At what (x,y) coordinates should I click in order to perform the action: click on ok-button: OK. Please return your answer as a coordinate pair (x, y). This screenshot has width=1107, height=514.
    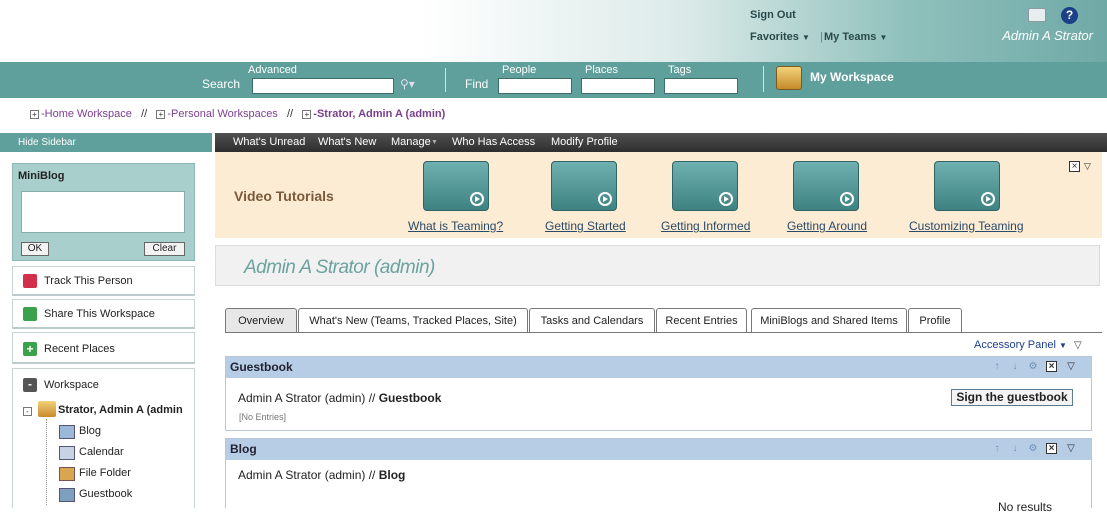
    Looking at the image, I should click on (35, 249).